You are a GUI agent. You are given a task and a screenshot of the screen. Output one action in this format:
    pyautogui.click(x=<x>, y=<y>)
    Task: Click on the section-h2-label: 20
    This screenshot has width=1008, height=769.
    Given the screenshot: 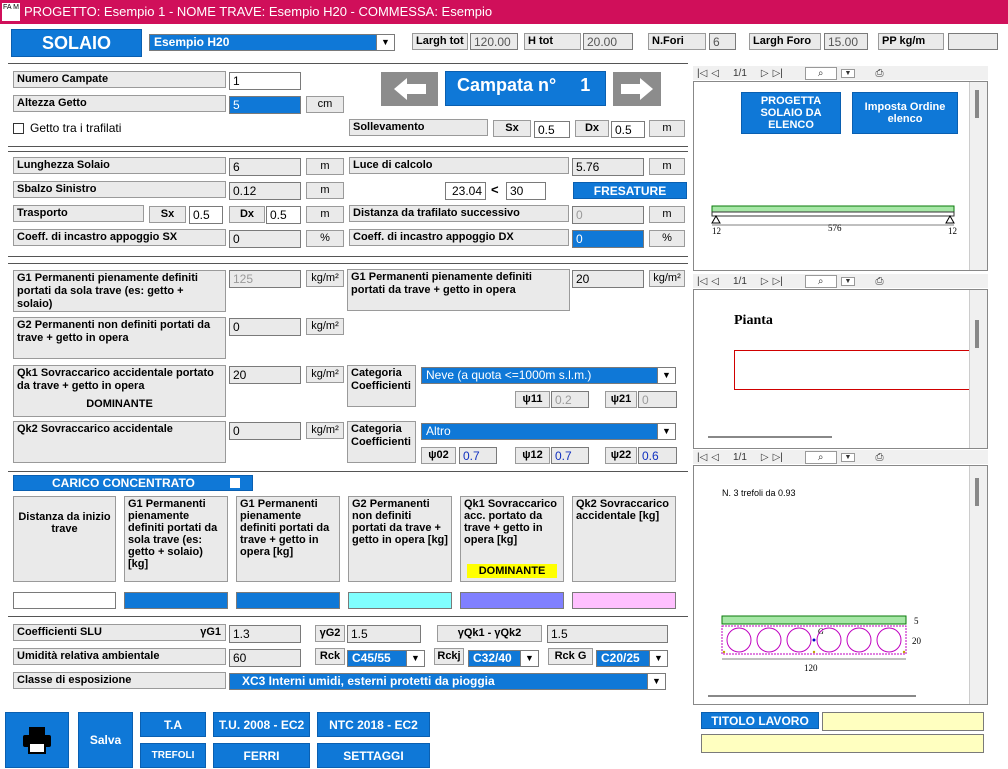 What is the action you would take?
    pyautogui.click(x=916, y=641)
    